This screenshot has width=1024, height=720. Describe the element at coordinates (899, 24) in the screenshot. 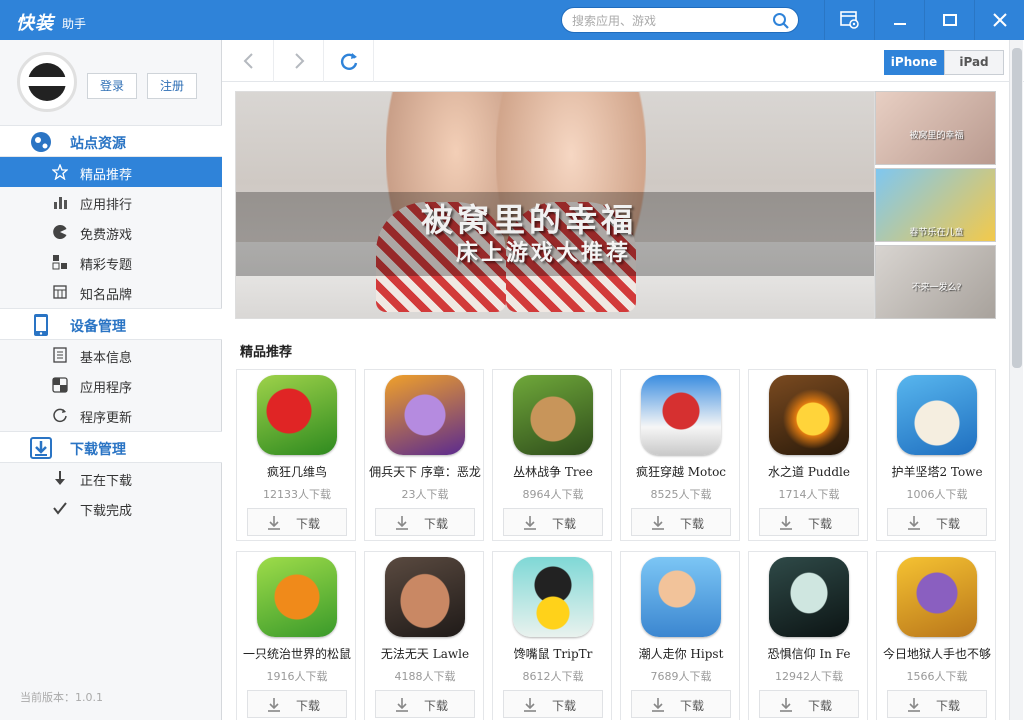

I see `minimize-icon` at that location.